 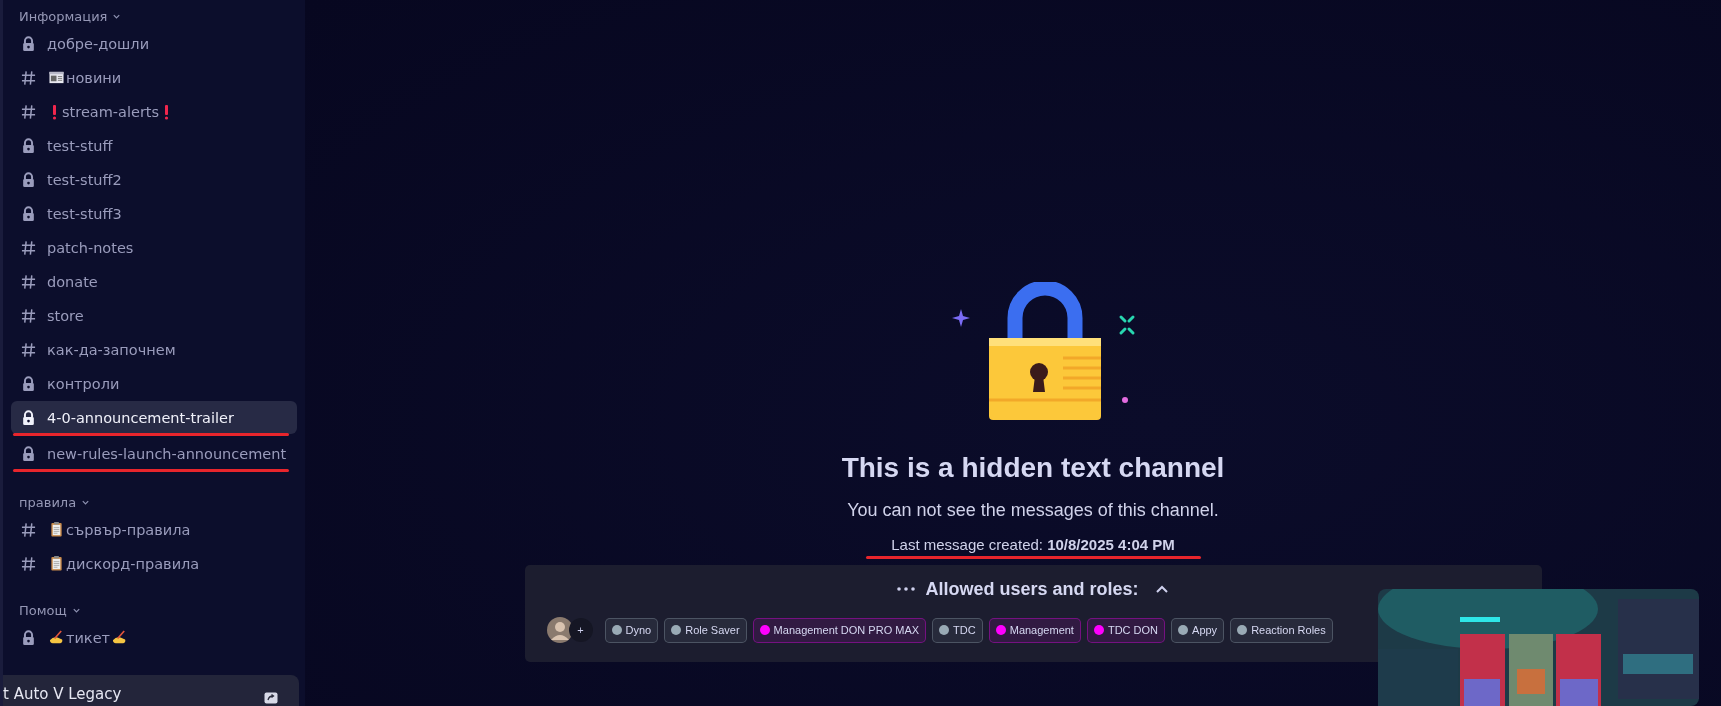 What do you see at coordinates (43, 610) in the screenshot?
I see `category-title: Помощ` at bounding box center [43, 610].